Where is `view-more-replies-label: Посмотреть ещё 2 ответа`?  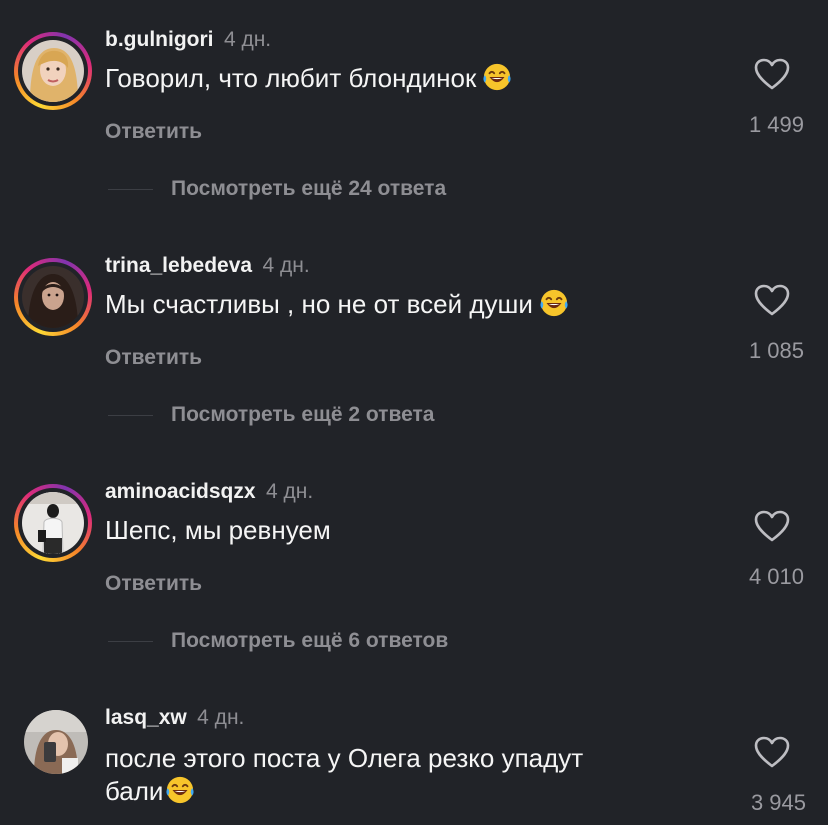 view-more-replies-label: Посмотреть ещё 2 ответа is located at coordinates (303, 414).